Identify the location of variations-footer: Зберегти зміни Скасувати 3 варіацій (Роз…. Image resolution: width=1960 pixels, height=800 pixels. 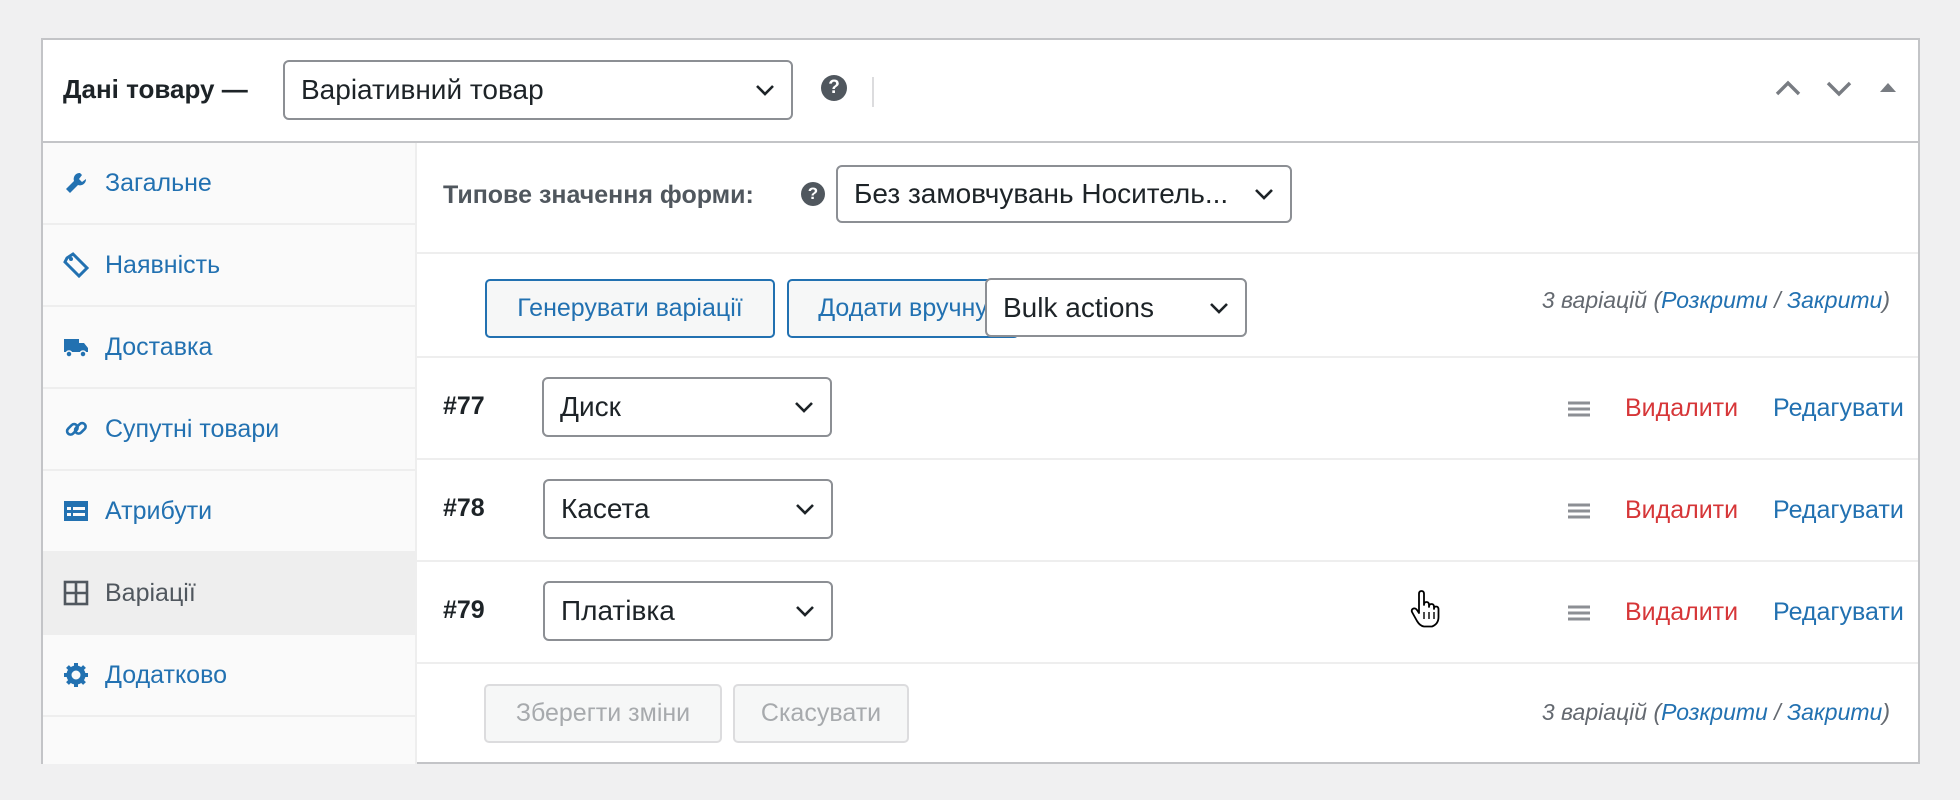
(1167, 714).